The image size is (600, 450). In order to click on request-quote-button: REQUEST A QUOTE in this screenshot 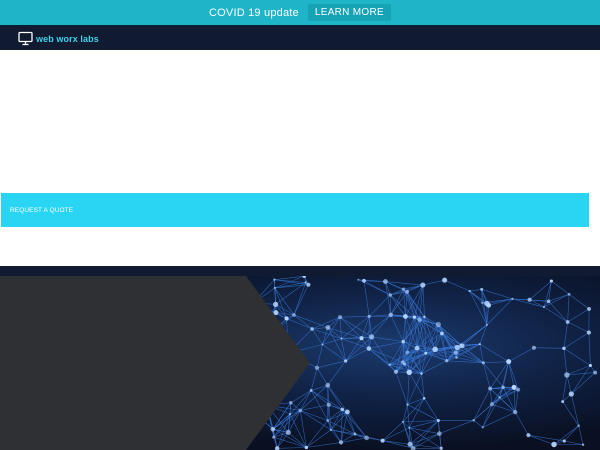, I will do `click(295, 210)`.